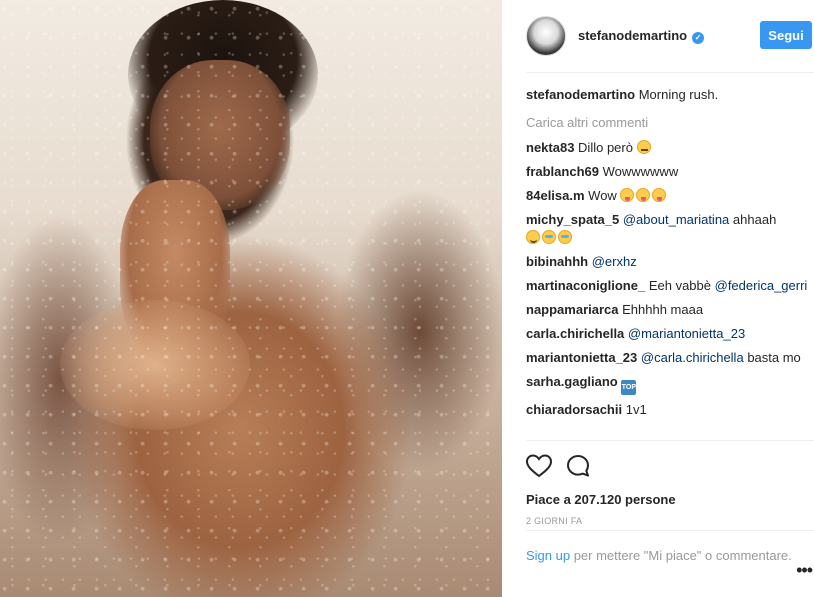  I want to click on more-options-icon: •••, so click(804, 570).